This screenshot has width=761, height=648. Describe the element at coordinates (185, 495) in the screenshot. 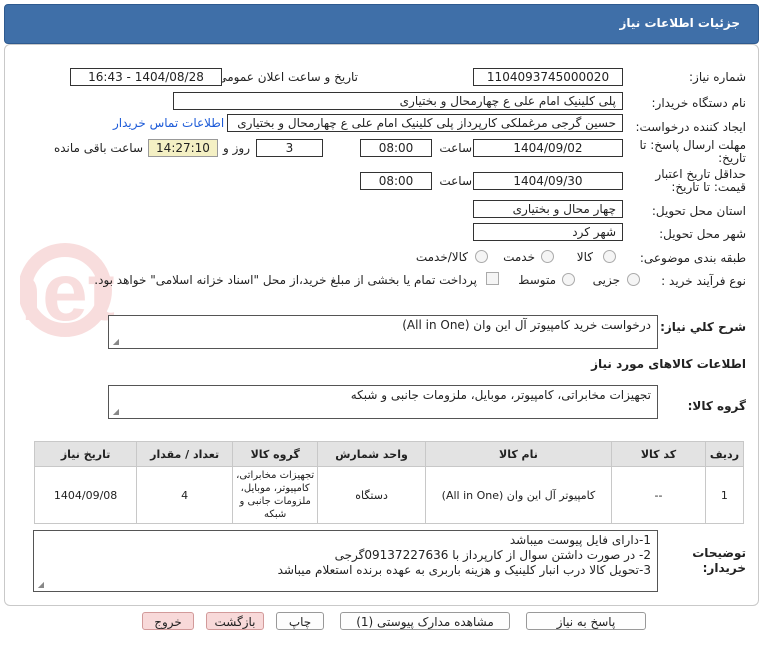

I see `cell-qty: 4` at that location.